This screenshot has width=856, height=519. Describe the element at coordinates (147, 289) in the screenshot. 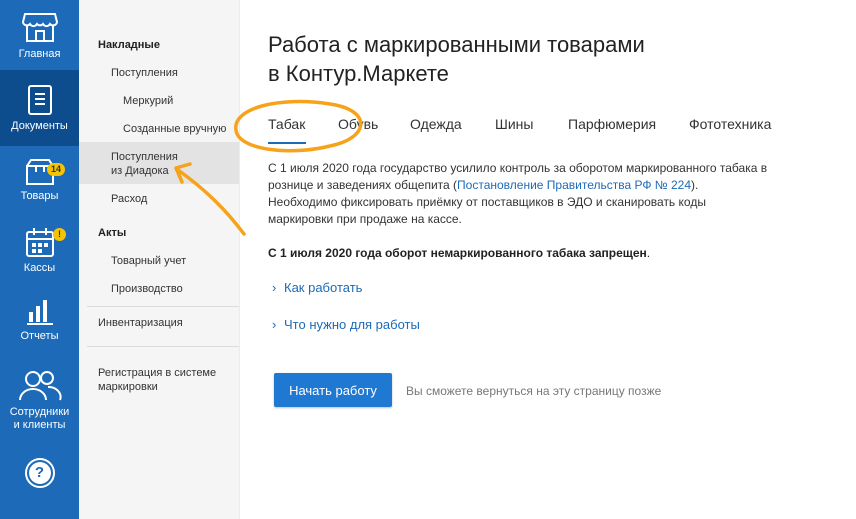

I see `subnav-production: Производство` at that location.